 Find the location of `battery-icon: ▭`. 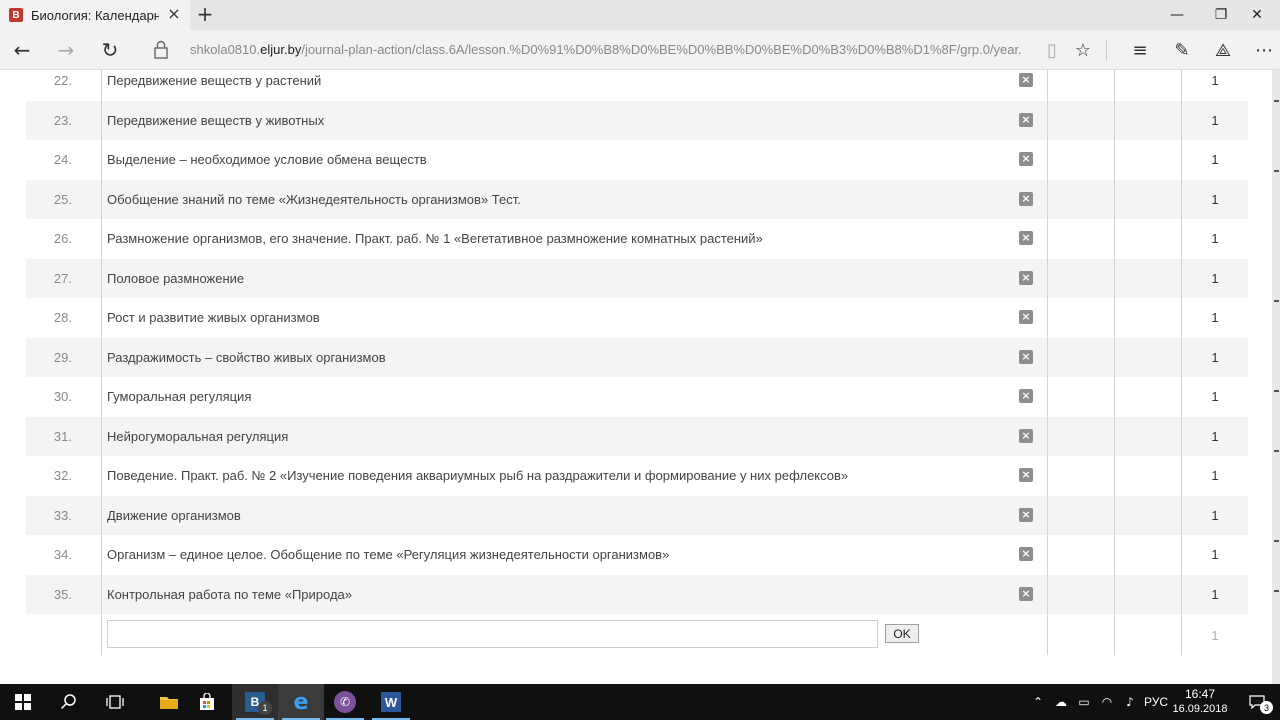

battery-icon: ▭ is located at coordinates (1084, 702).